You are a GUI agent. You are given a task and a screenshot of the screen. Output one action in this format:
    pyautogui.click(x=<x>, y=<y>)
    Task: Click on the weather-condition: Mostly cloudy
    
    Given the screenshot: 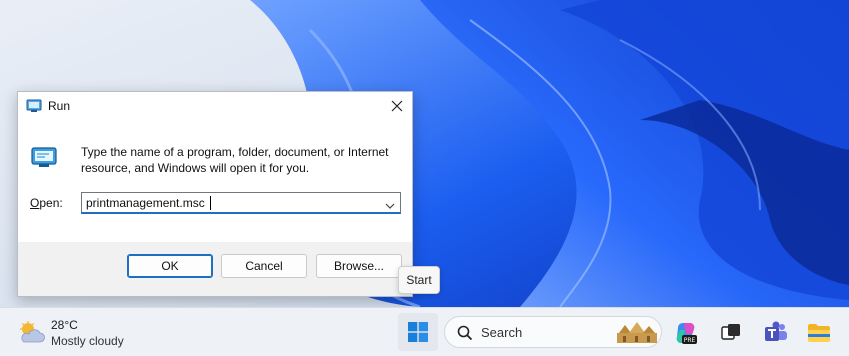 What is the action you would take?
    pyautogui.click(x=87, y=341)
    